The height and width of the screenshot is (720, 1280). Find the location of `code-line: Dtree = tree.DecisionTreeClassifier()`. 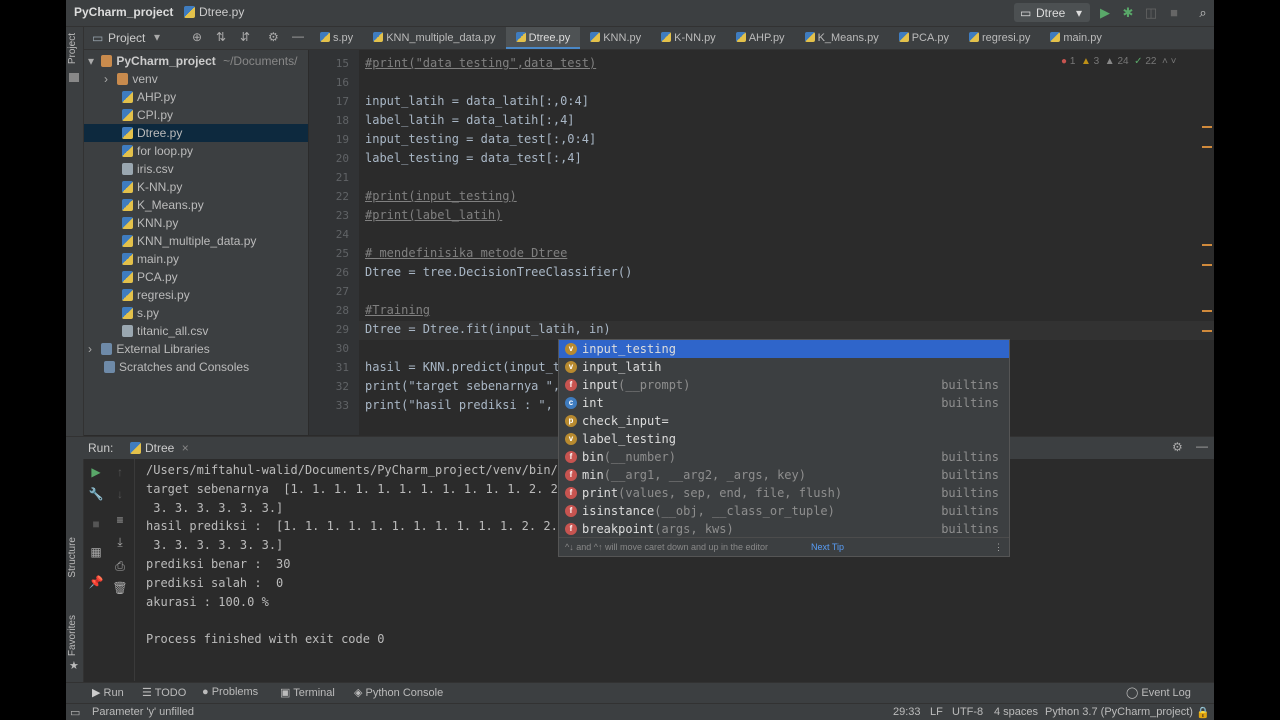

code-line: Dtree = tree.DecisionTreeClassifier() is located at coordinates (498, 272).